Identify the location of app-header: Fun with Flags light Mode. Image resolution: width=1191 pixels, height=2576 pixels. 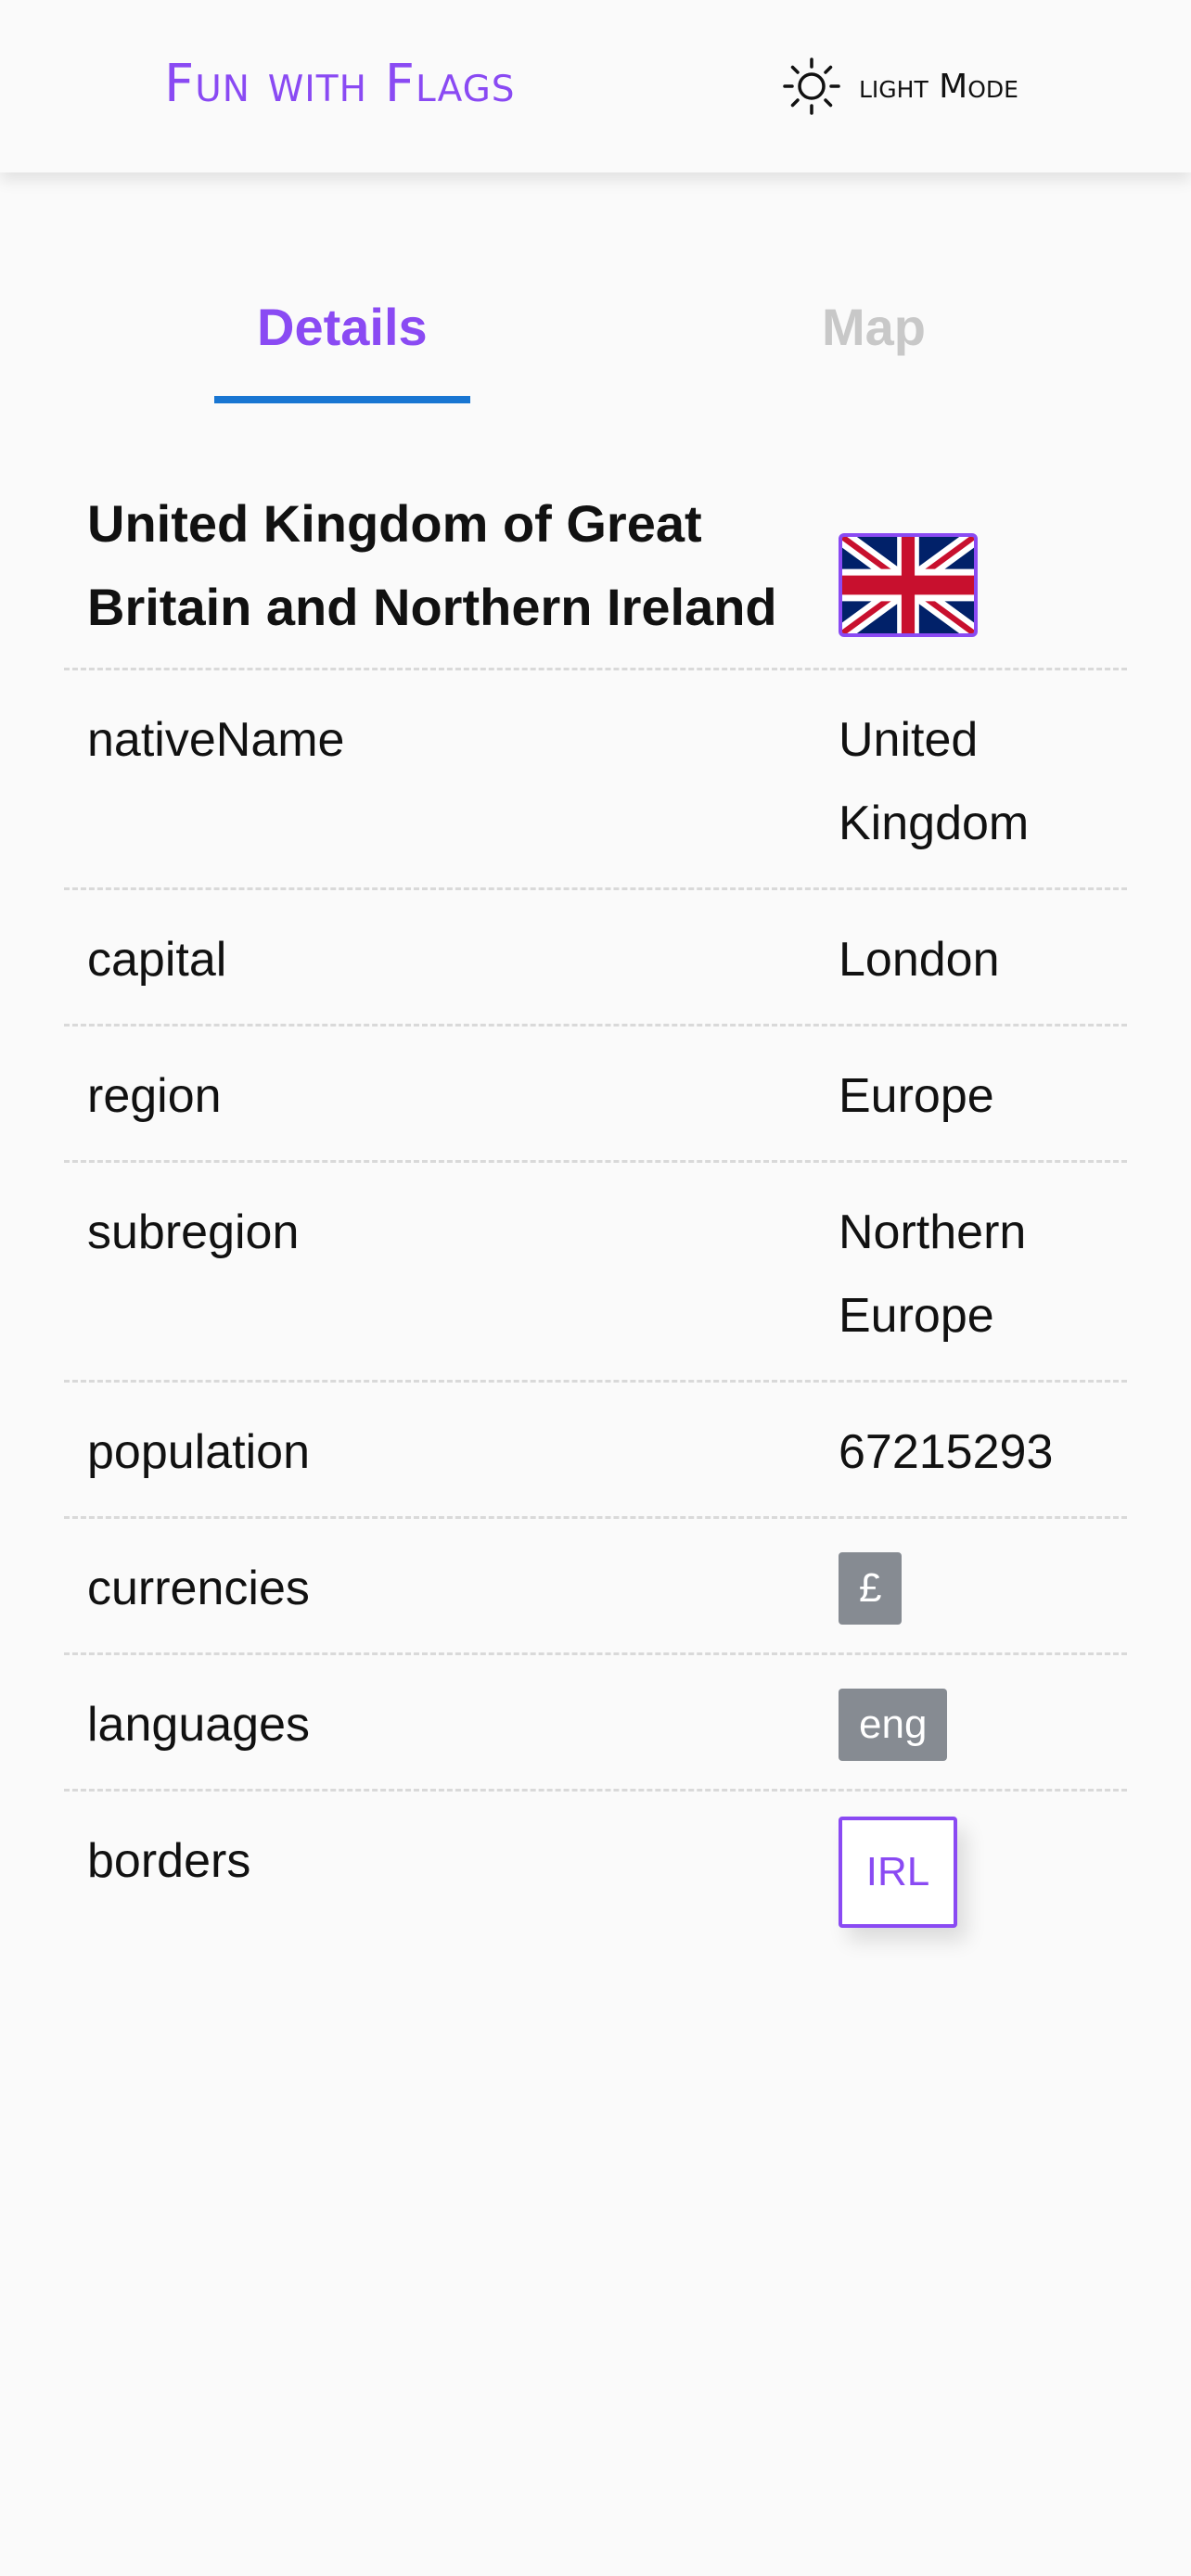
(595, 86).